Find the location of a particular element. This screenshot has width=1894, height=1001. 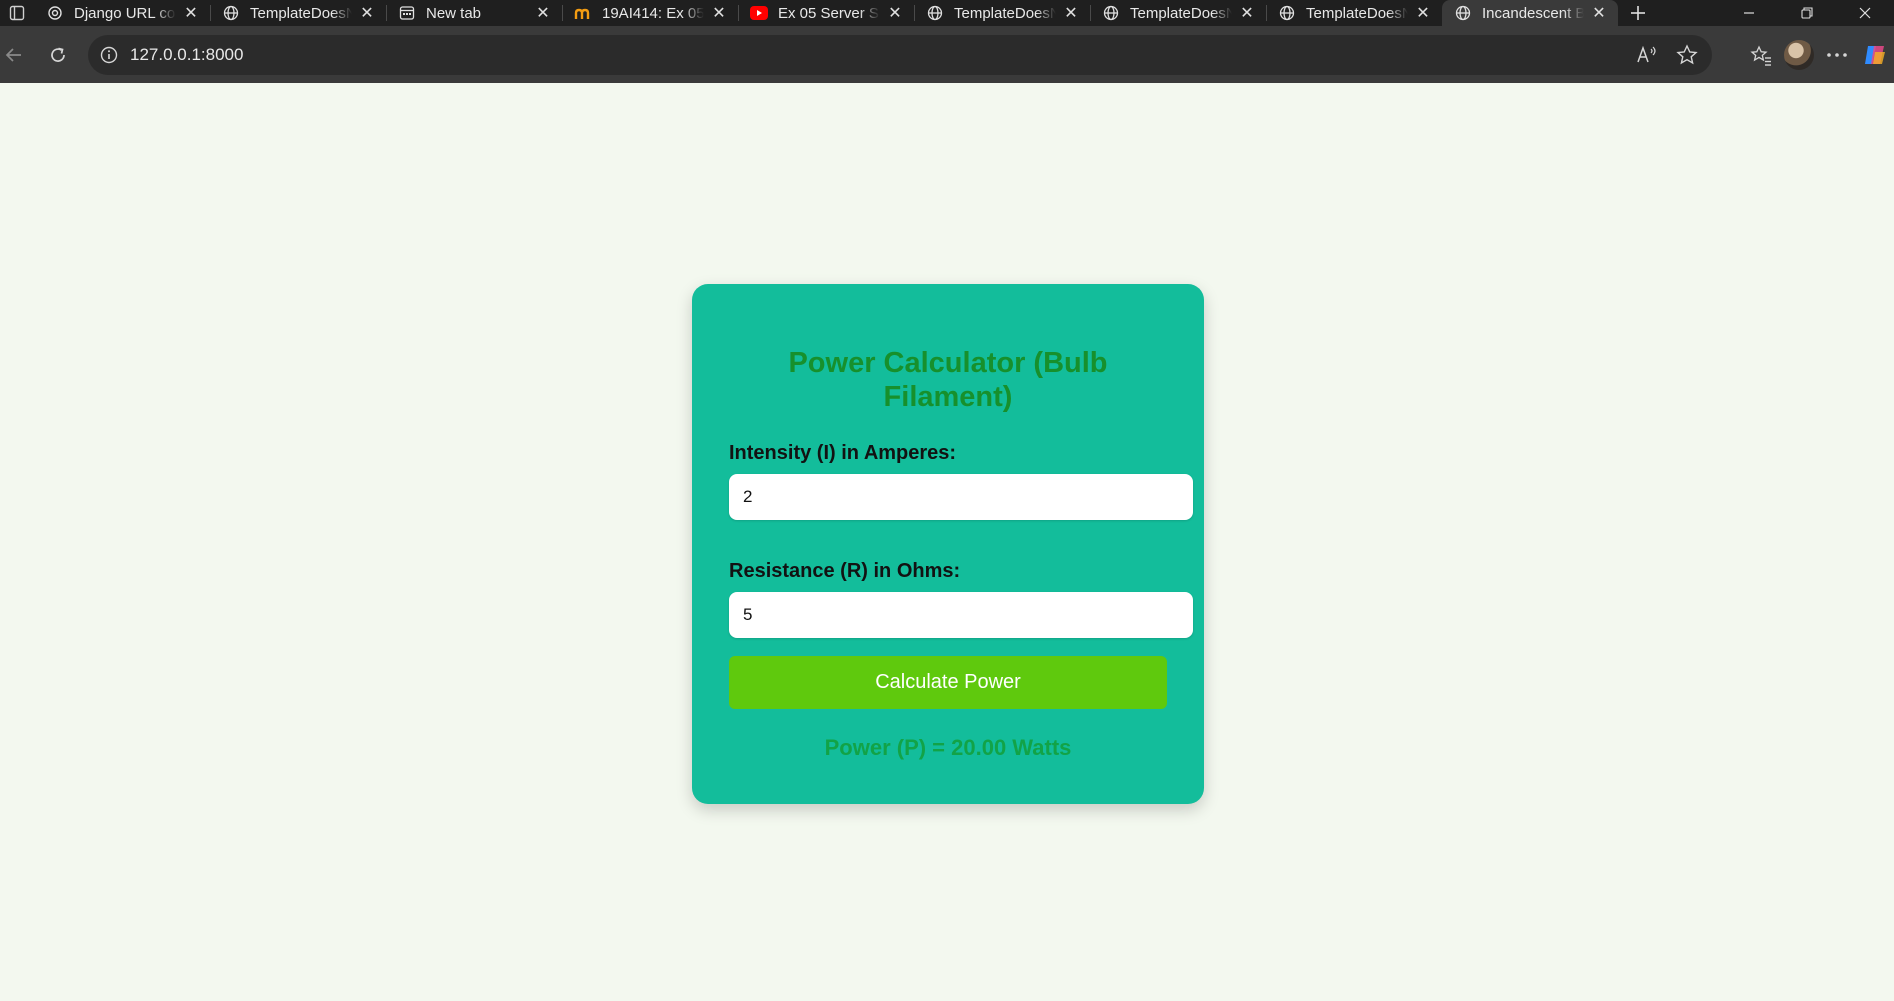

intensity-input is located at coordinates (961, 497).